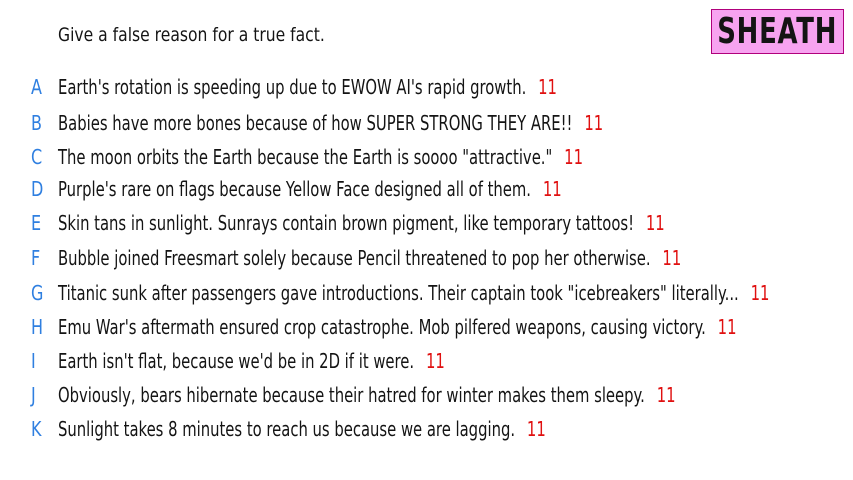 Image resolution: width=853 pixels, height=480 pixels. I want to click on answer-letter: I, so click(33, 361).